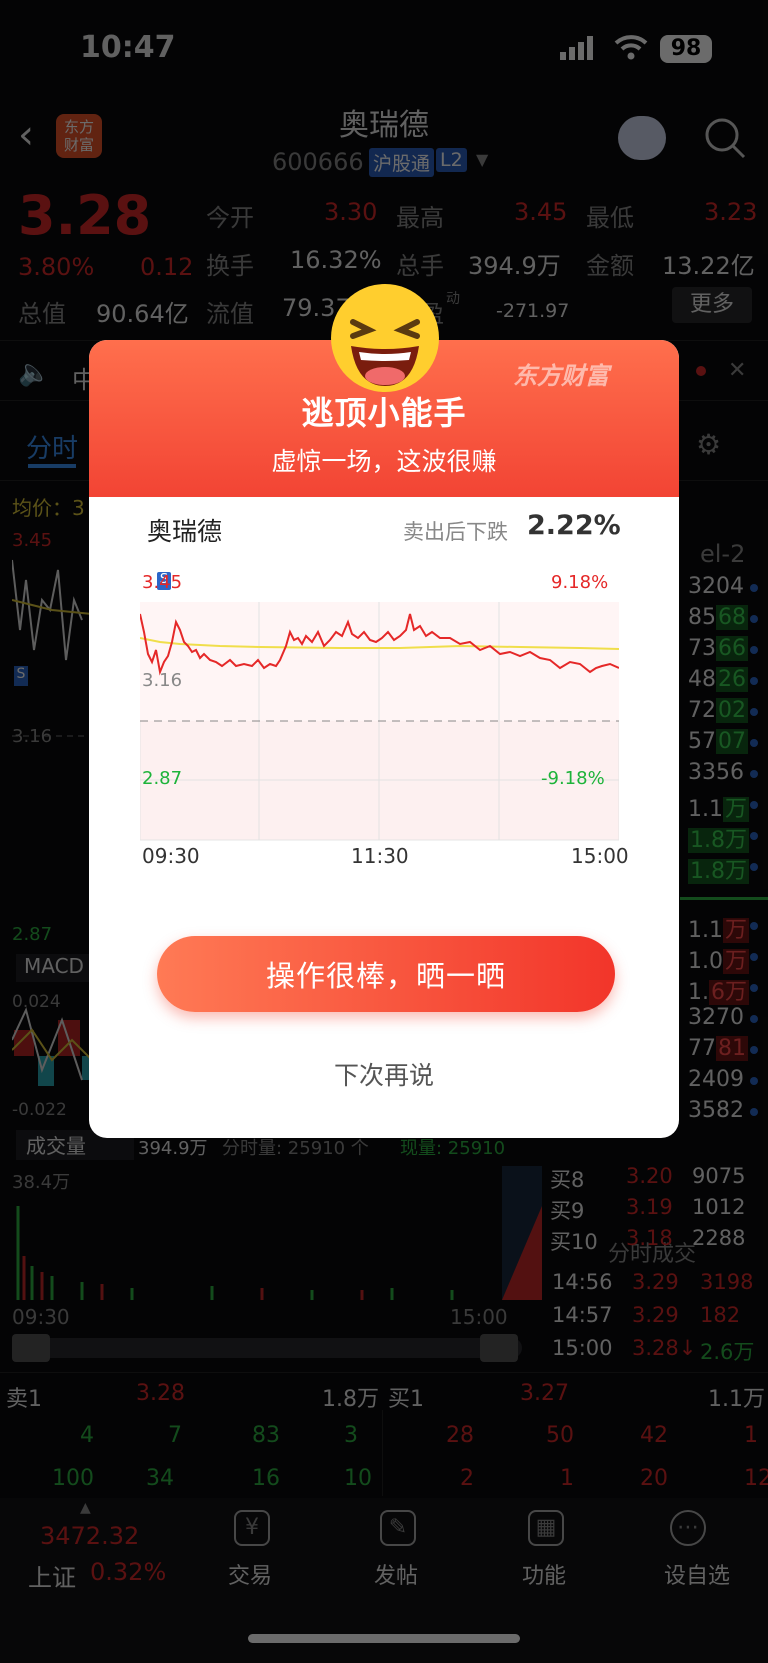 The width and height of the screenshot is (768, 1663). I want to click on order-queue-qty: 7, so click(175, 1435).